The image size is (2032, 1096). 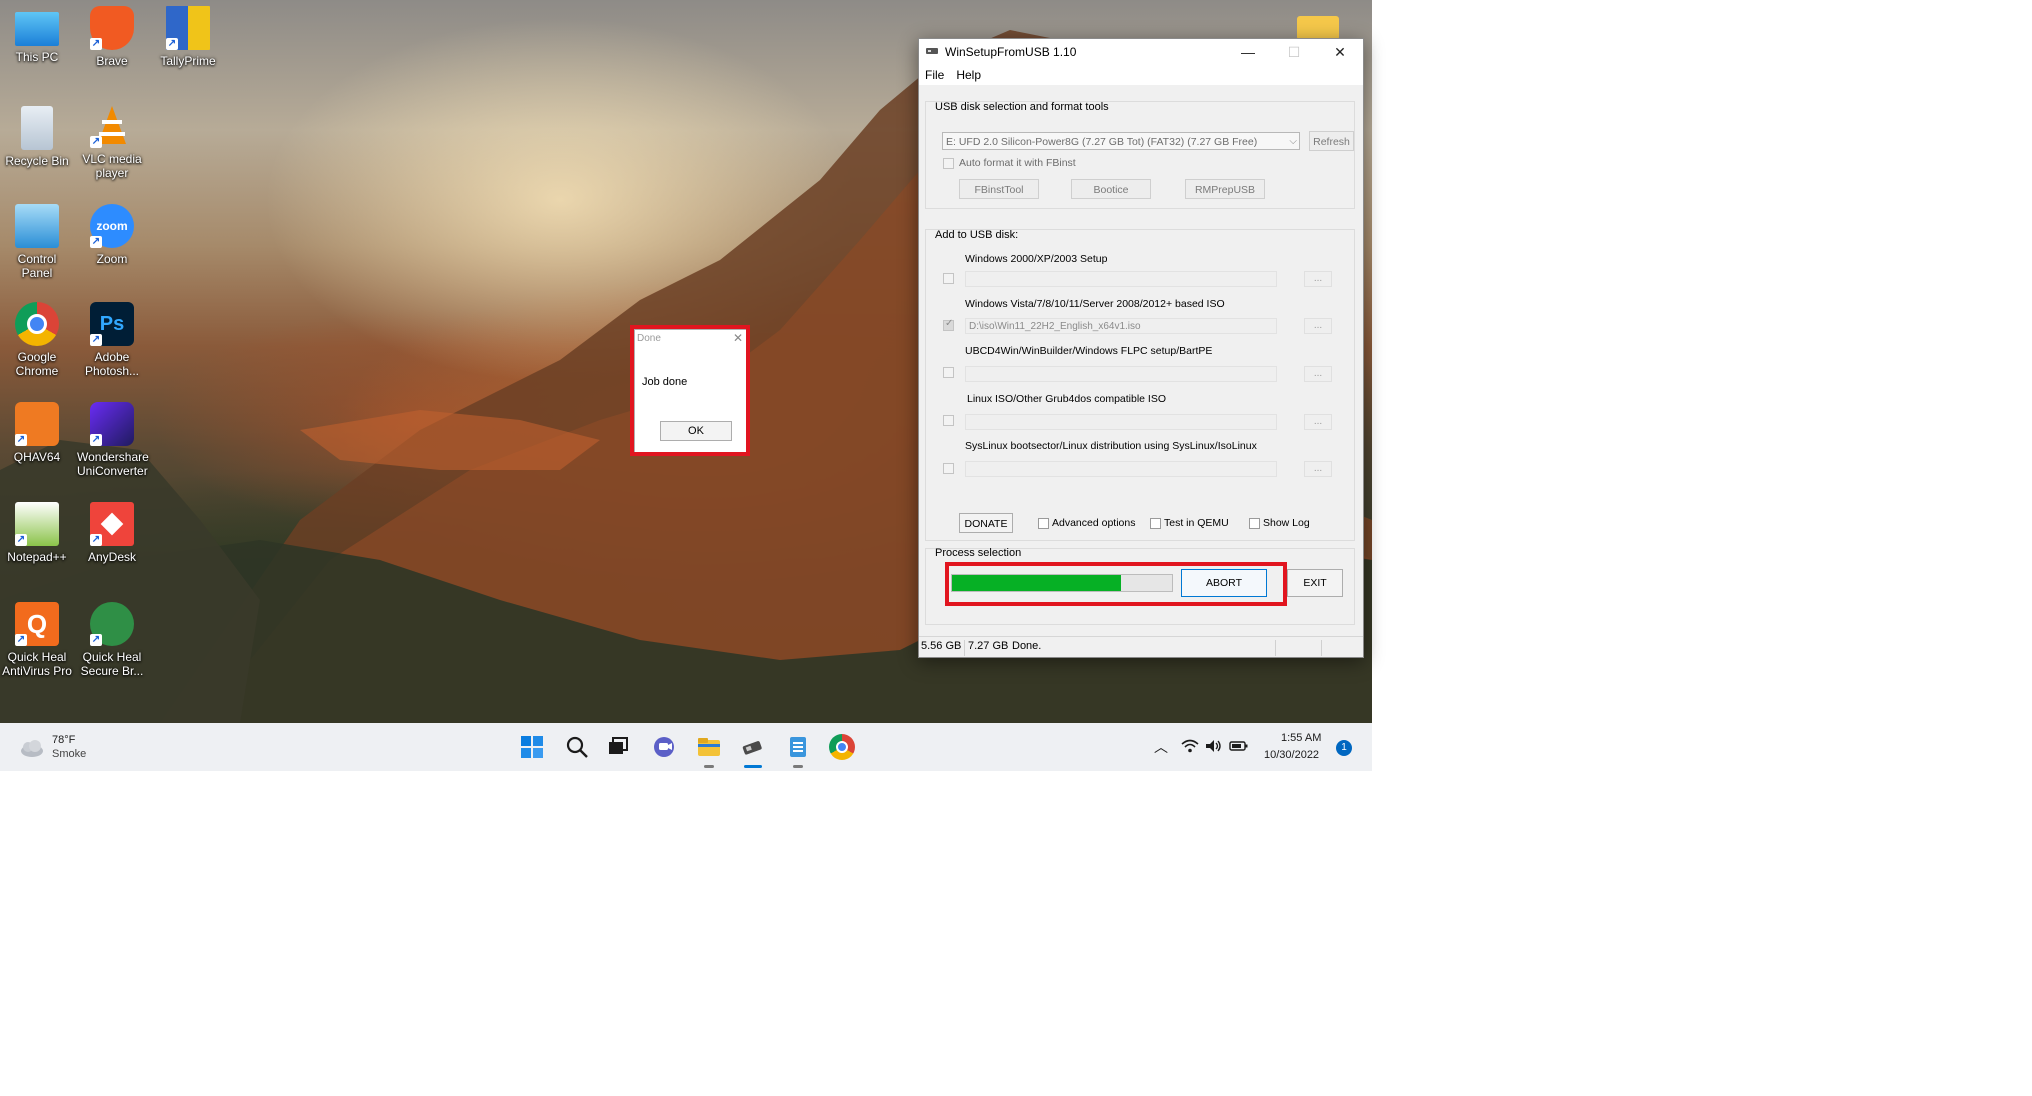 What do you see at coordinates (1254, 523) in the screenshot?
I see `show-log-checkbox` at bounding box center [1254, 523].